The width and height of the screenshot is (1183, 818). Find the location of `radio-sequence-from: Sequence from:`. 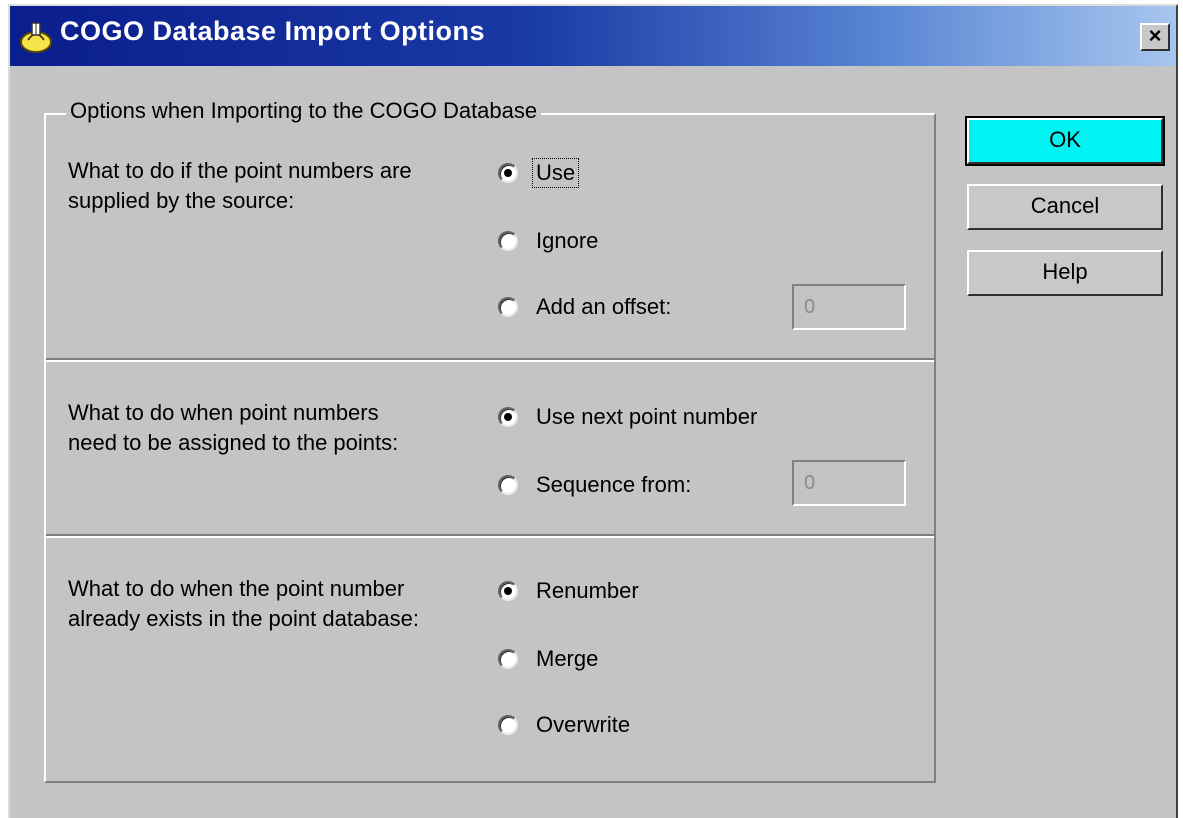

radio-sequence-from: Sequence from: is located at coordinates (595, 485).